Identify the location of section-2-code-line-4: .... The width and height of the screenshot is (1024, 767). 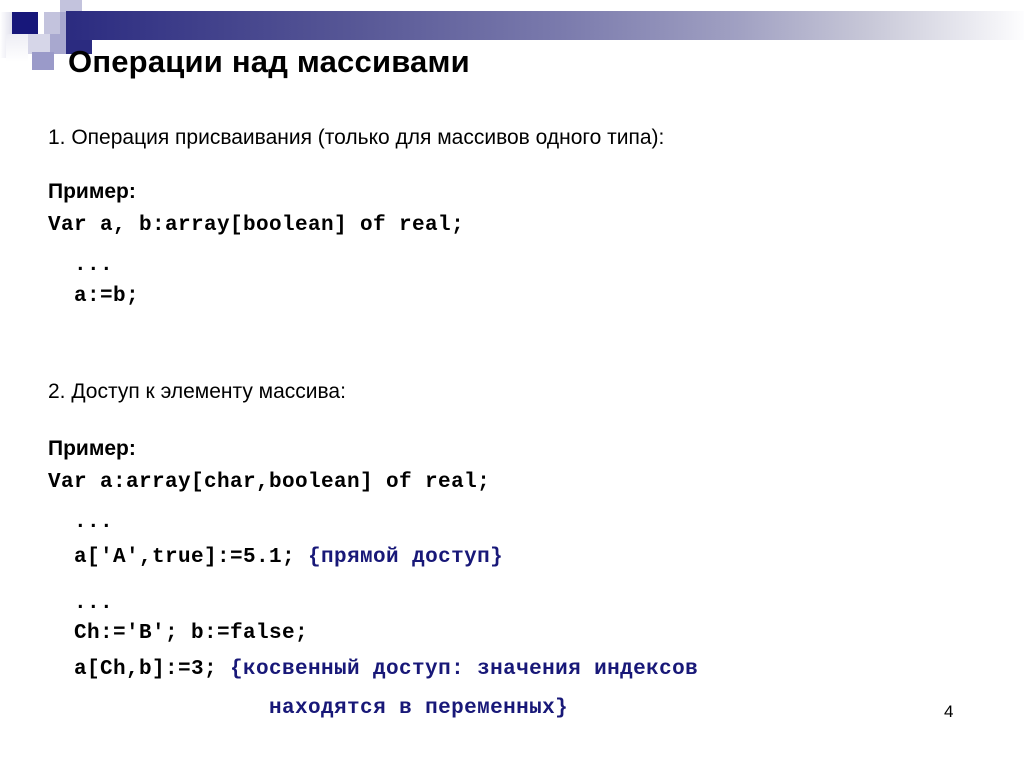
(81, 603).